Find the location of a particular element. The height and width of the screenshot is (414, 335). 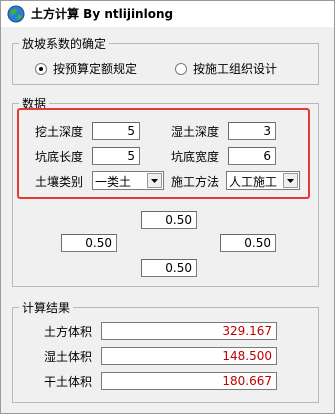

soil-type-label: 土壤类别 is located at coordinates (59, 182).